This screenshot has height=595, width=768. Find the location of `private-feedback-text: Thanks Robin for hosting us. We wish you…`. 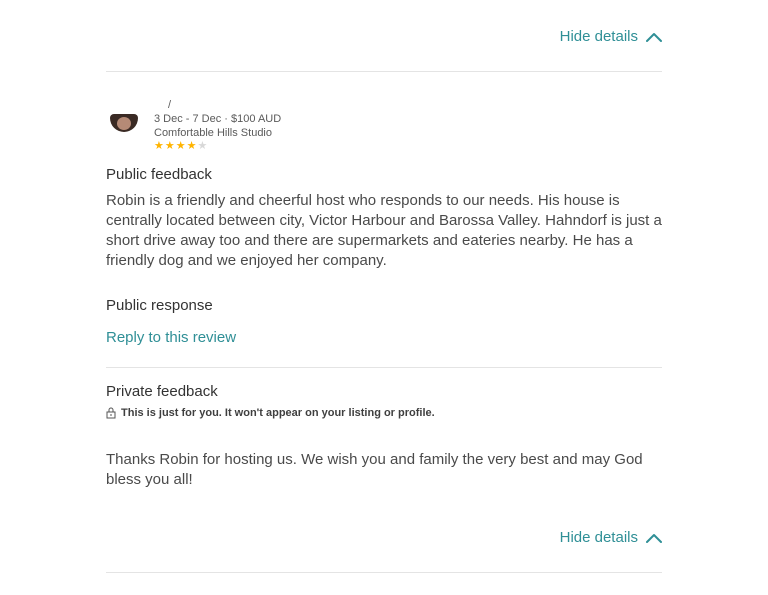

private-feedback-text: Thanks Robin for hosting us. We wish you… is located at coordinates (374, 469).